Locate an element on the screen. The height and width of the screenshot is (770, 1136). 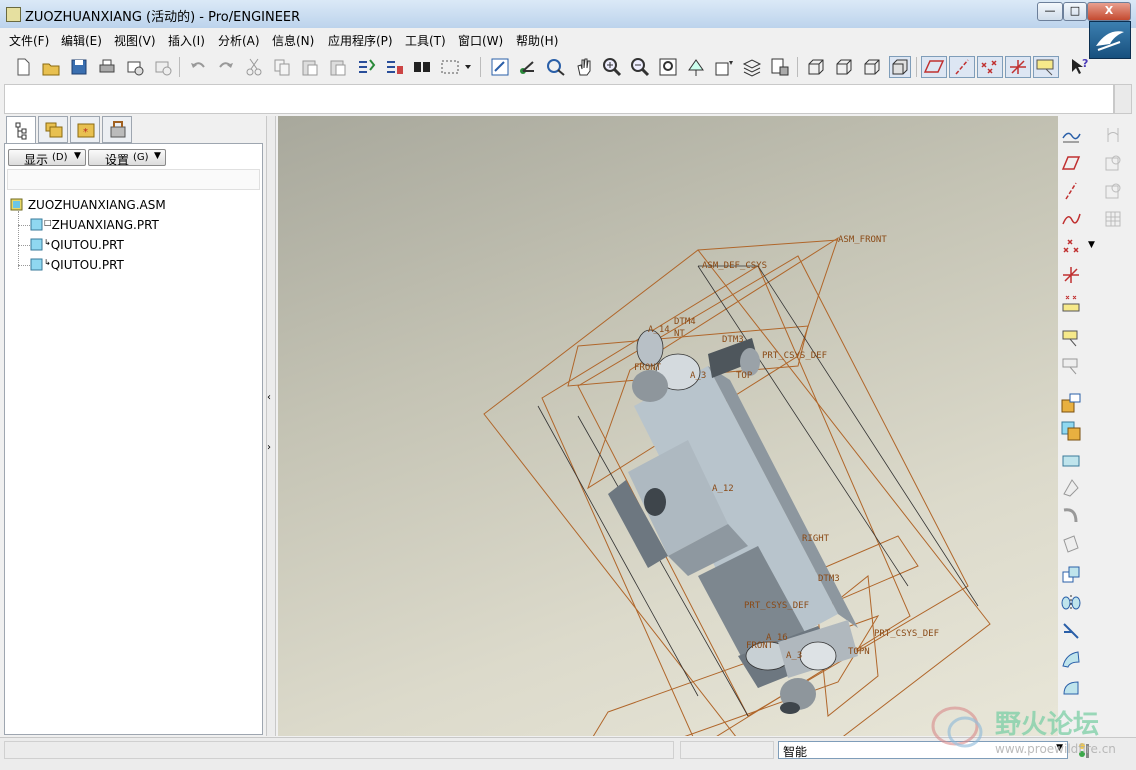
rib-tool-icon is located at coordinates (1113, 191).